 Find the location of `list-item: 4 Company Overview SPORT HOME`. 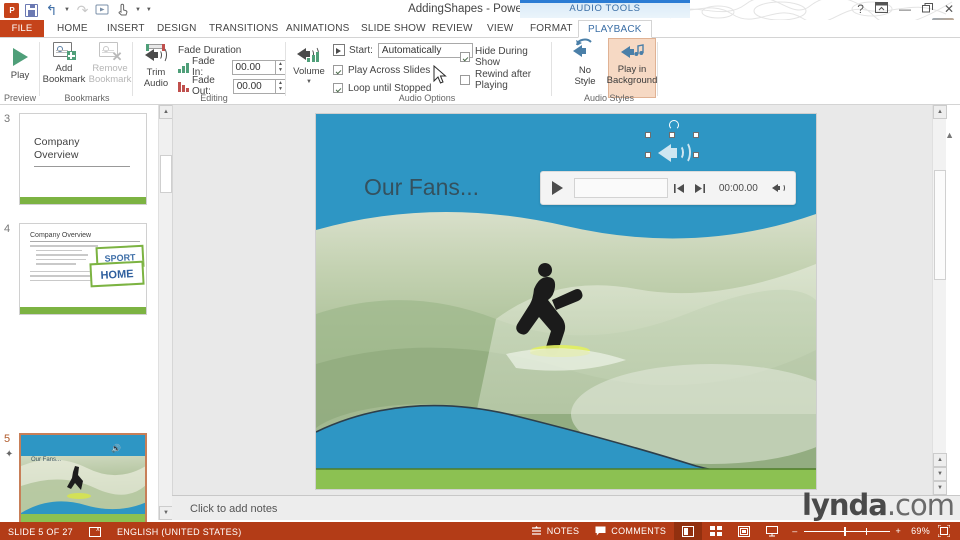

list-item: 4 Company Overview SPORT HOME is located at coordinates (79, 269).